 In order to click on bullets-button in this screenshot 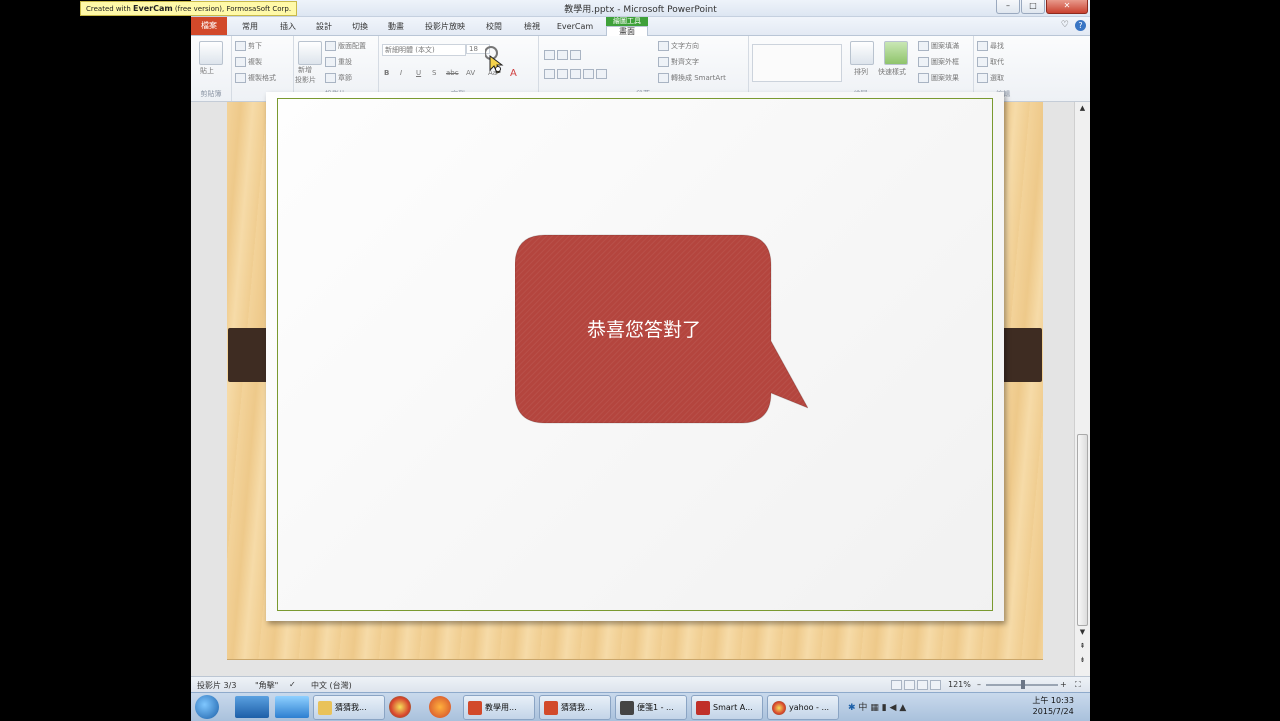, I will do `click(563, 55)`.